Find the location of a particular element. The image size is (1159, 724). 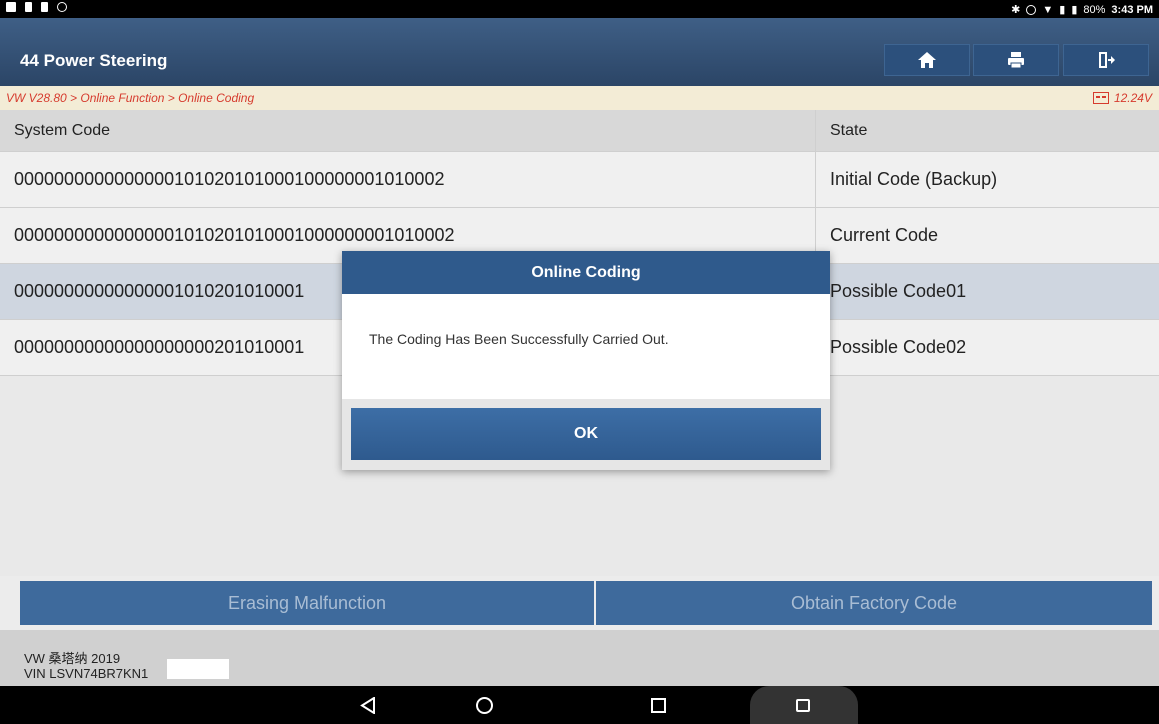

exit-icon is located at coordinates (1107, 60).